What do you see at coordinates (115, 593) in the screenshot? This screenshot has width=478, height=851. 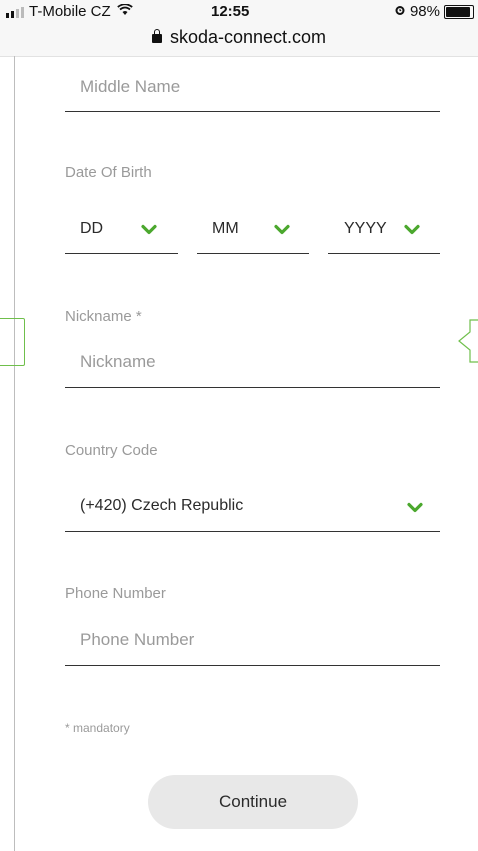 I see `phone-number-label: Phone Number` at bounding box center [115, 593].